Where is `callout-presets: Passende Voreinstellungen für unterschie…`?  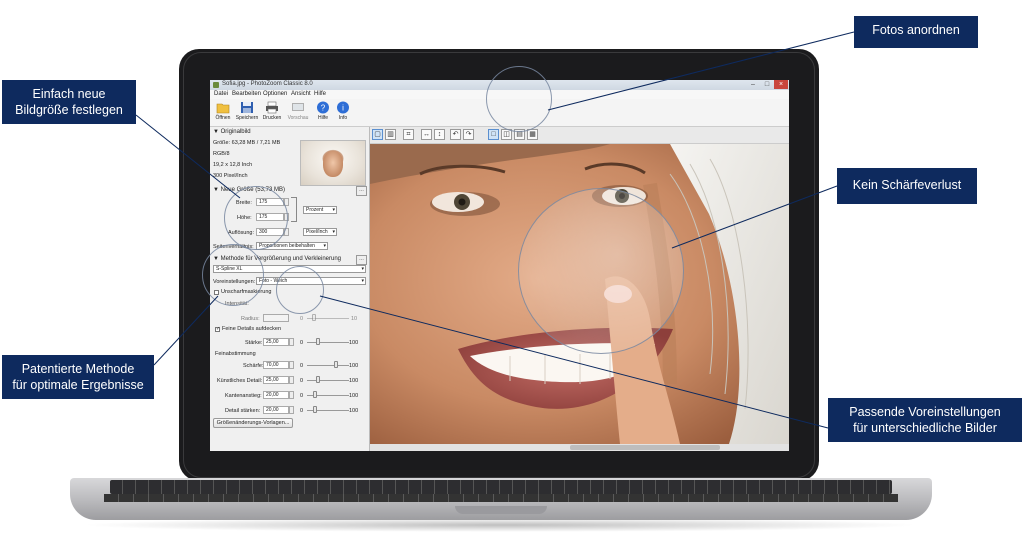
callout-presets: Passende Voreinstellungen für unterschie… is located at coordinates (925, 420).